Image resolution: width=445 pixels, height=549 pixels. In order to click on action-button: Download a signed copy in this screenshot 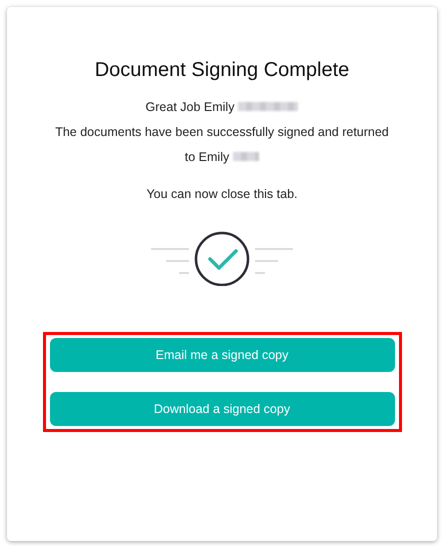, I will do `click(222, 409)`.